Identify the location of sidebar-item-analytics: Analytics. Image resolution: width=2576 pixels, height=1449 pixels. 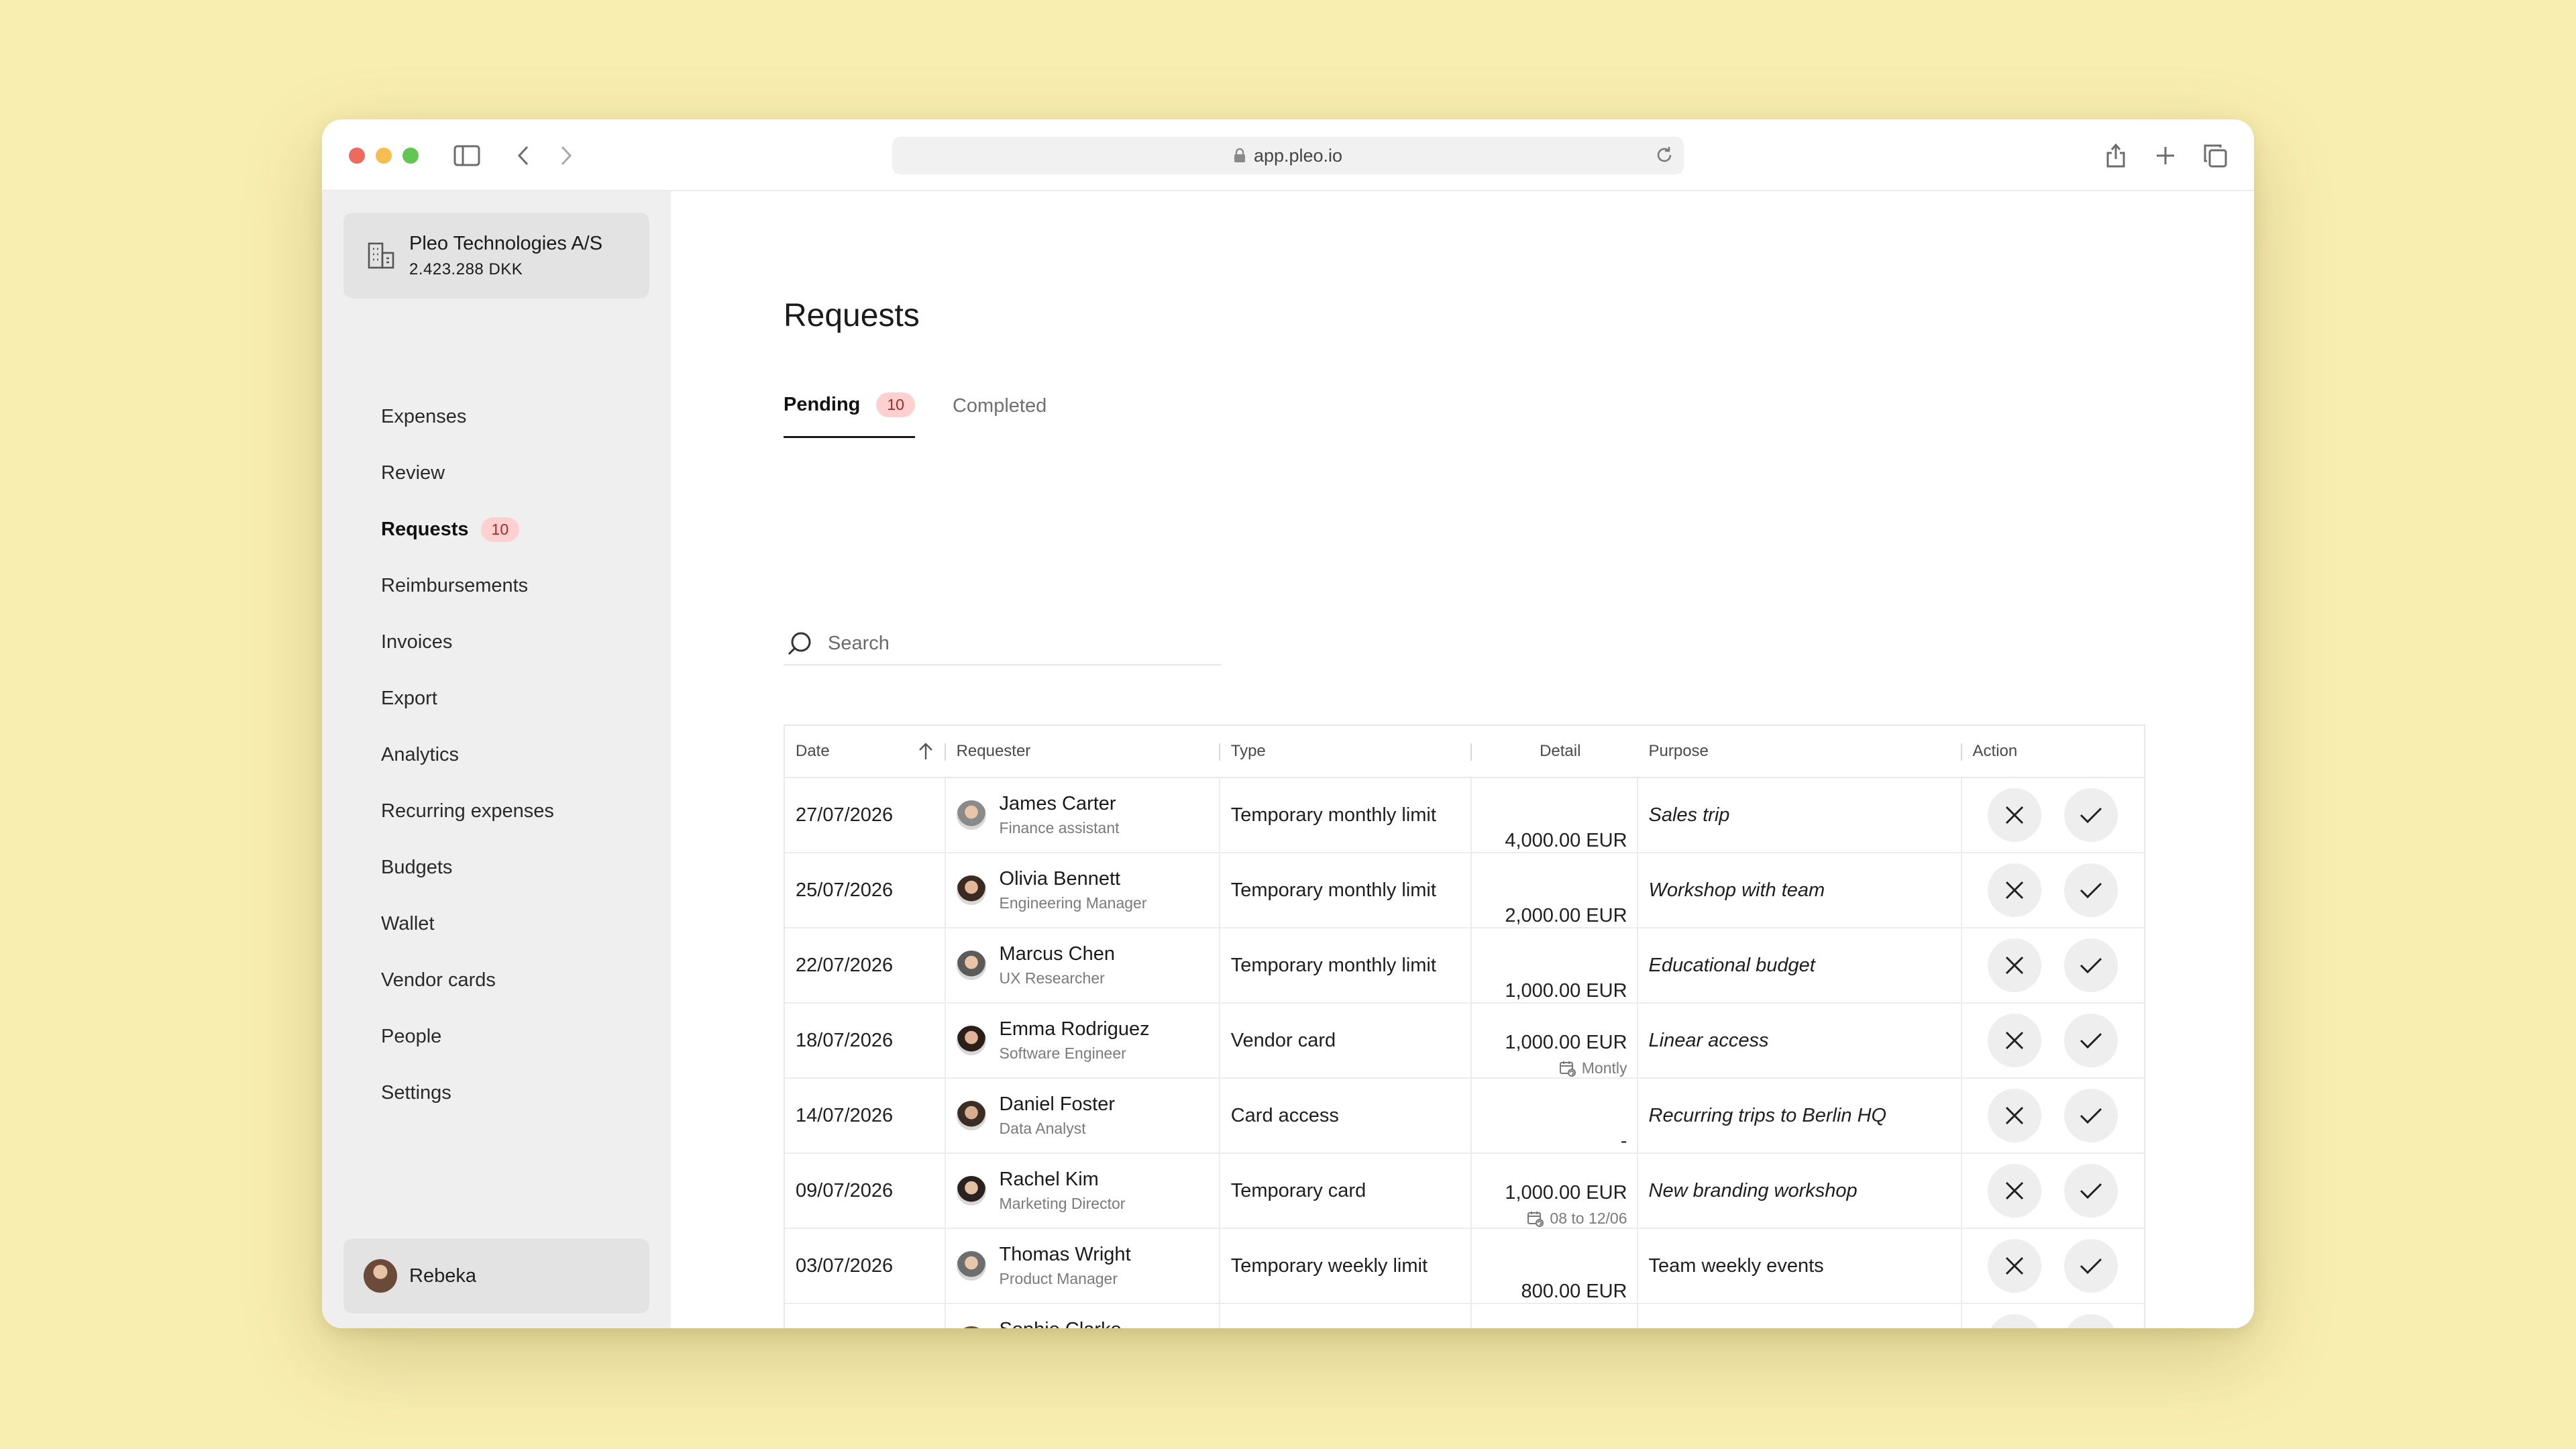
(467, 755).